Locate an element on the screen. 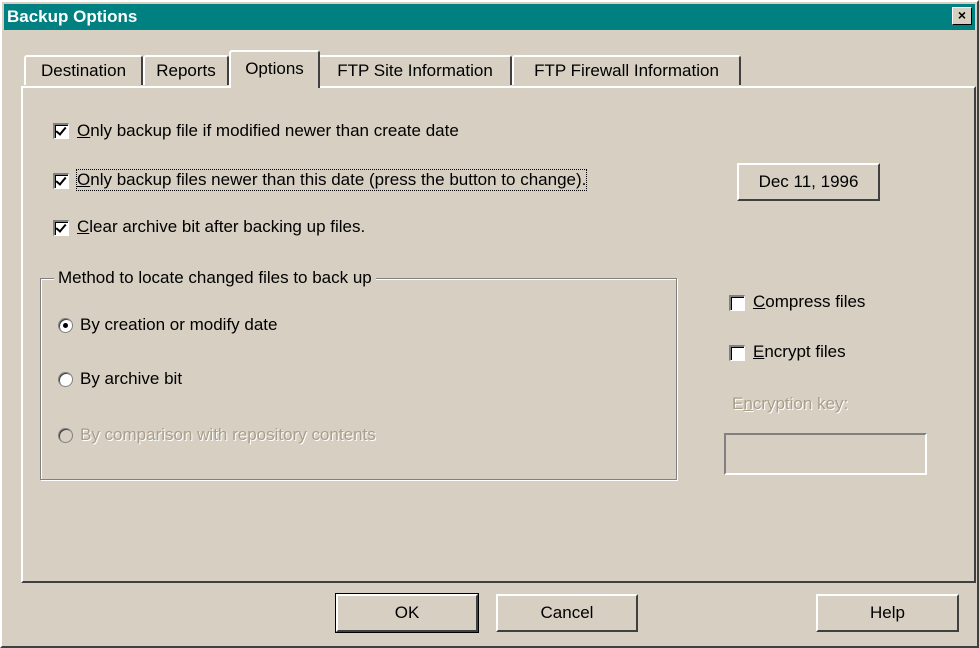 Image resolution: width=979 pixels, height=648 pixels. radio-creation-modify-date-label: By creation or modify date is located at coordinates (178, 325).